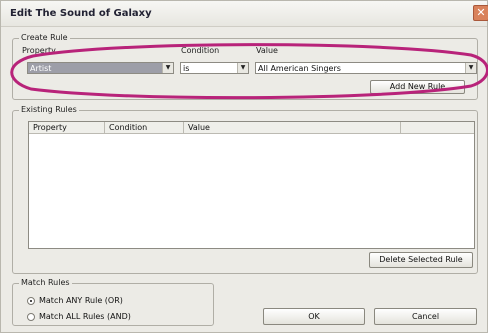 The height and width of the screenshot is (333, 488). What do you see at coordinates (100, 68) in the screenshot?
I see `property-dropdown: Artist ▼` at bounding box center [100, 68].